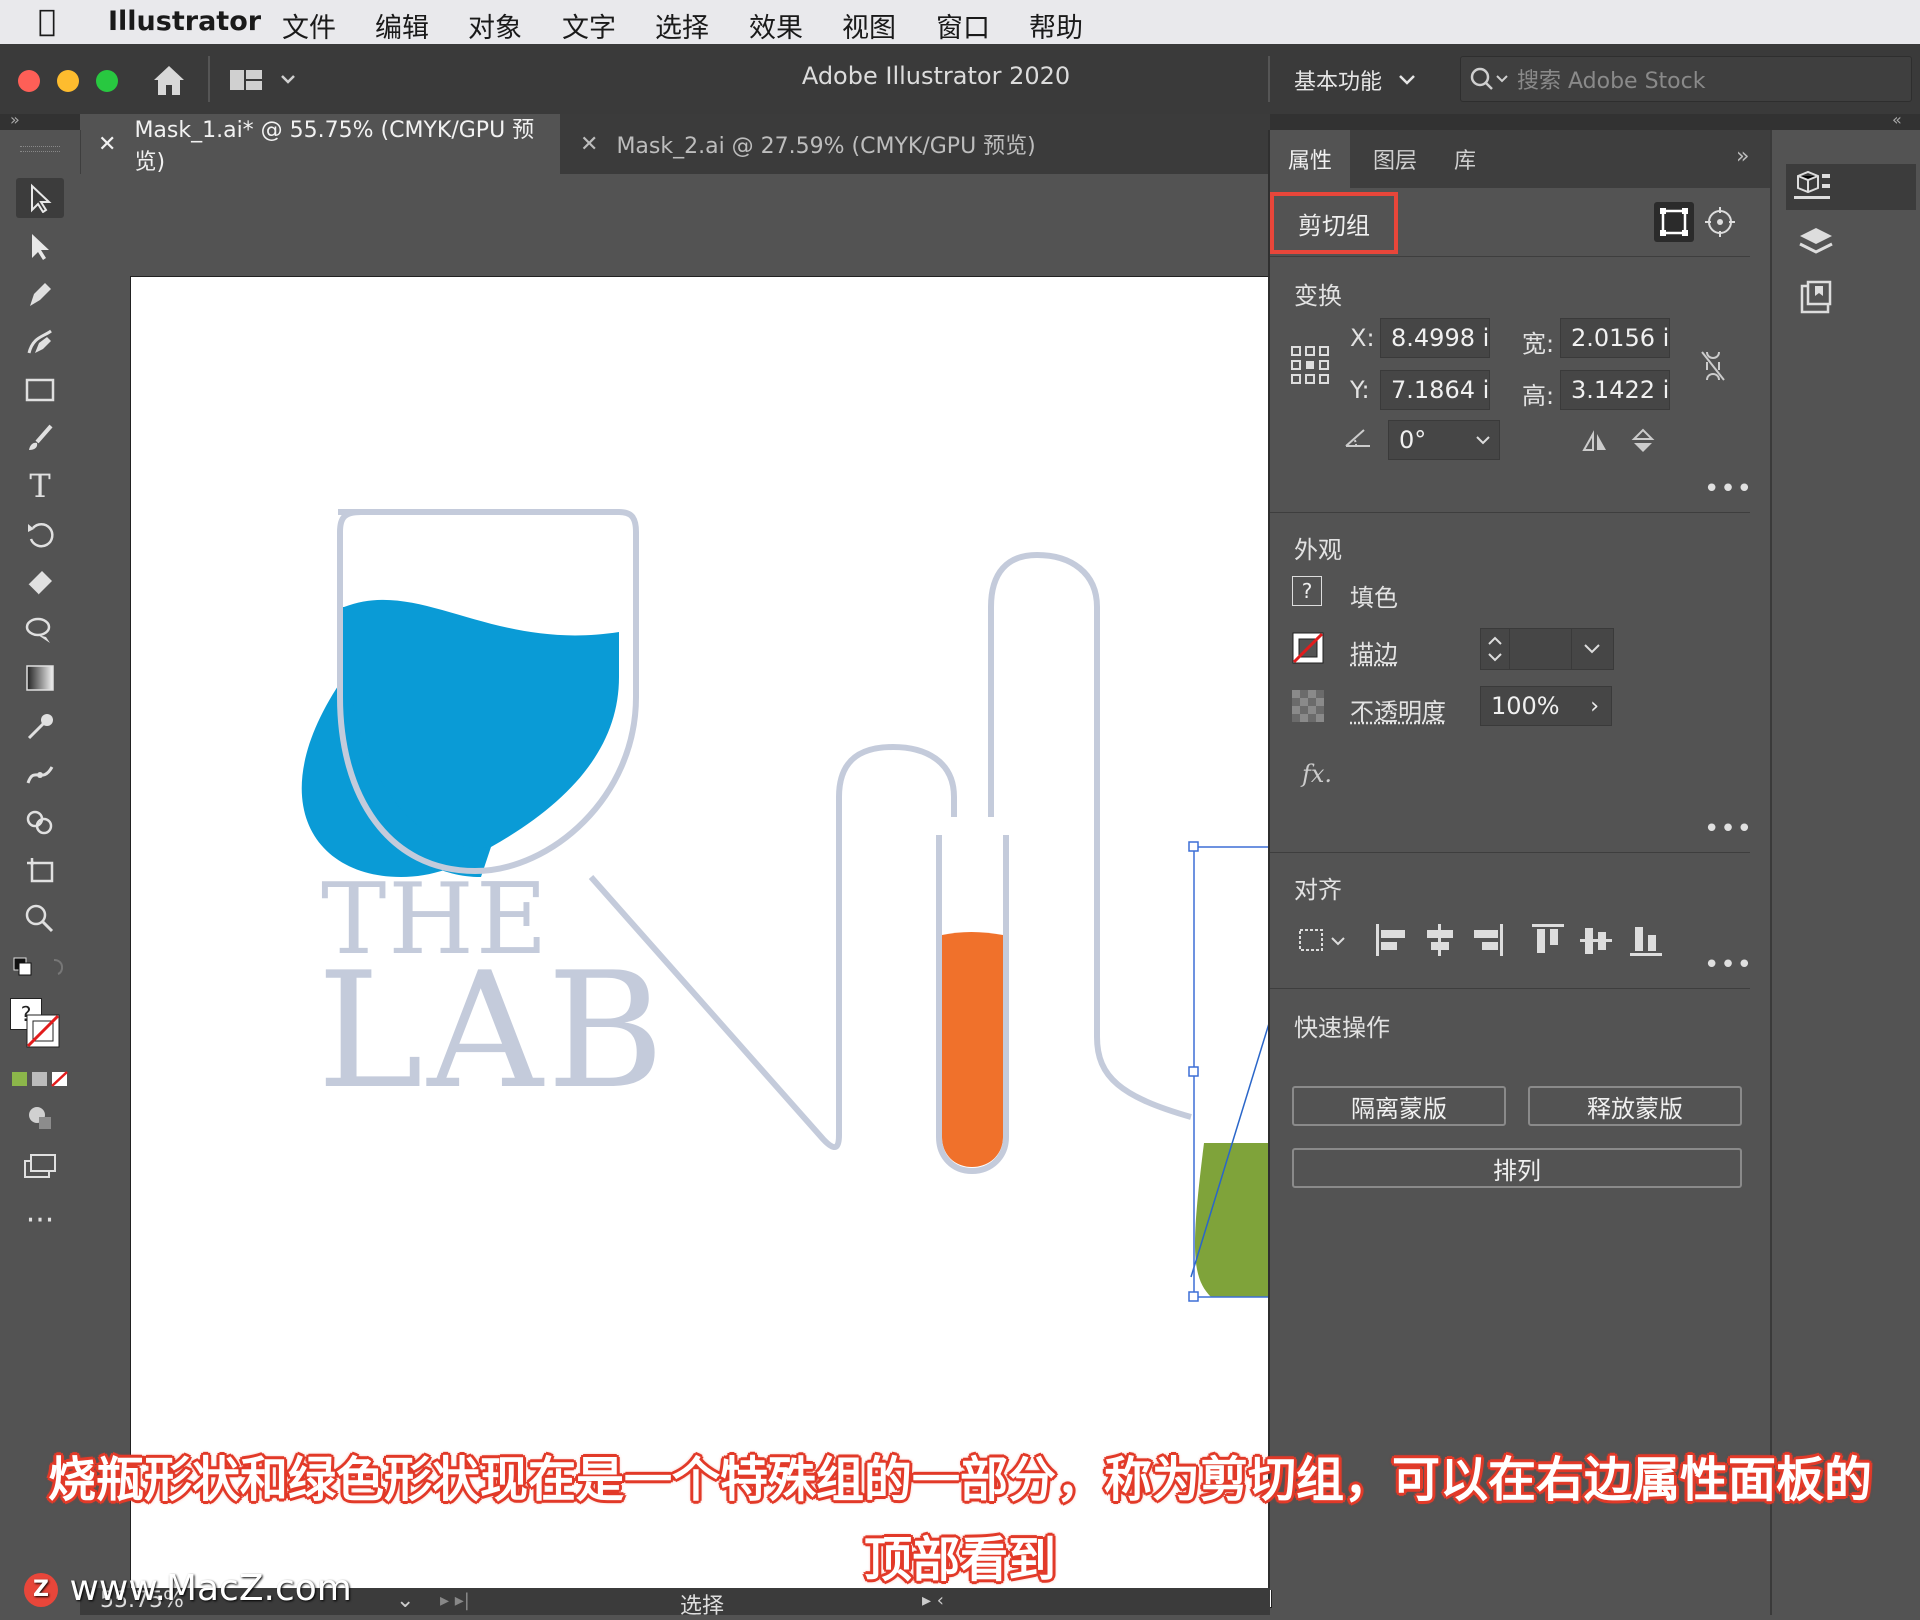 Image resolution: width=1920 pixels, height=1620 pixels. What do you see at coordinates (15, 119) in the screenshot?
I see `expand-toolbar-icon: »` at bounding box center [15, 119].